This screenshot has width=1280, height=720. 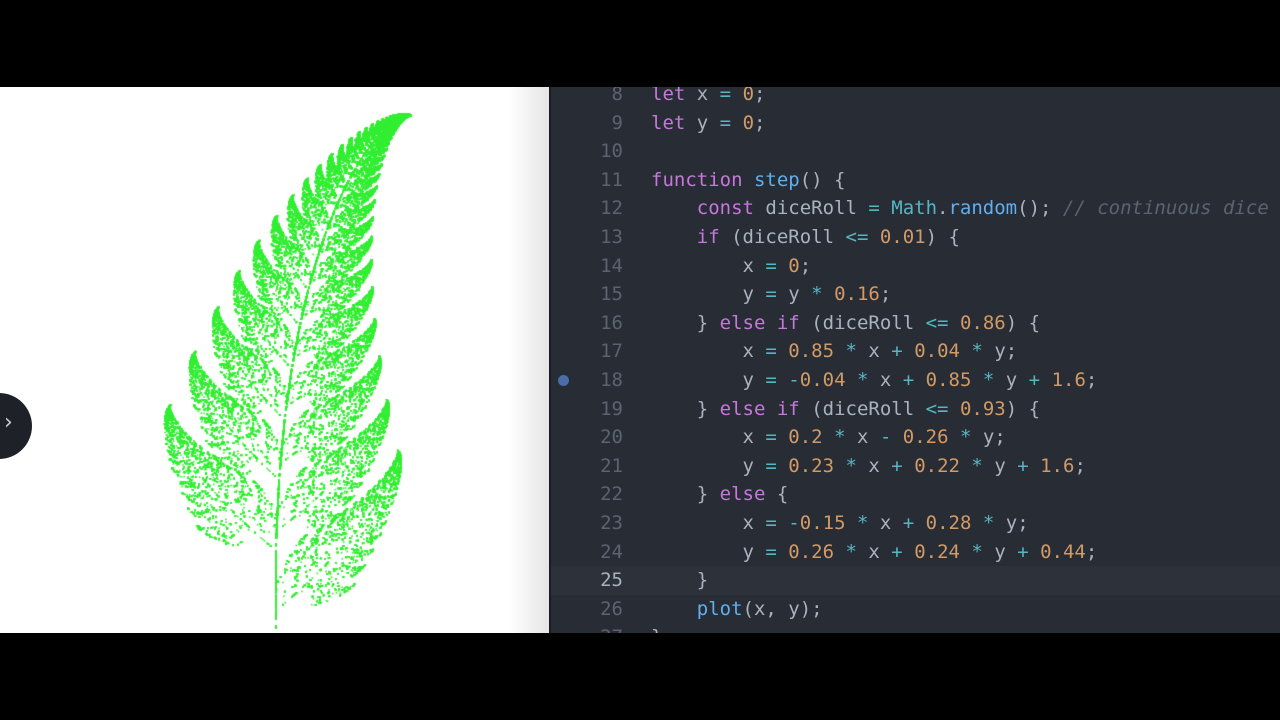 I want to click on code-line: 9 let y = 0;, so click(x=915, y=123).